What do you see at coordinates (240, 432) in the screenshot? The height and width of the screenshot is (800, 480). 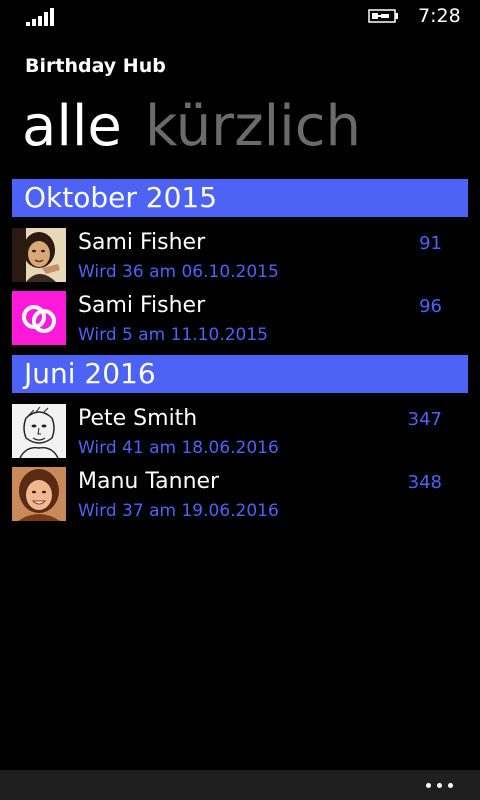 I see `list-item: Pete Smith Wird 41 am 18.06.2016 347` at bounding box center [240, 432].